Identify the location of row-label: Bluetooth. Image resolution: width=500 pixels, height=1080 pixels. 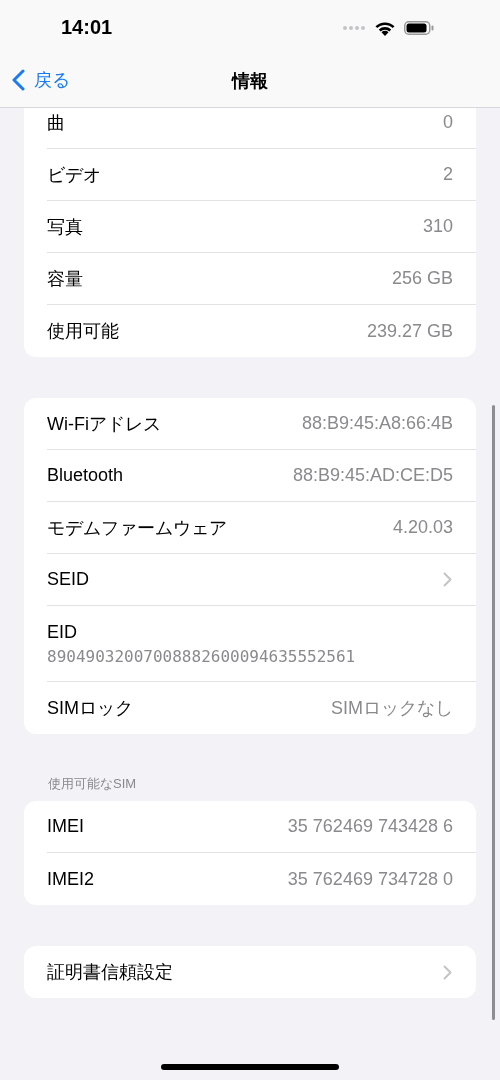
(85, 475).